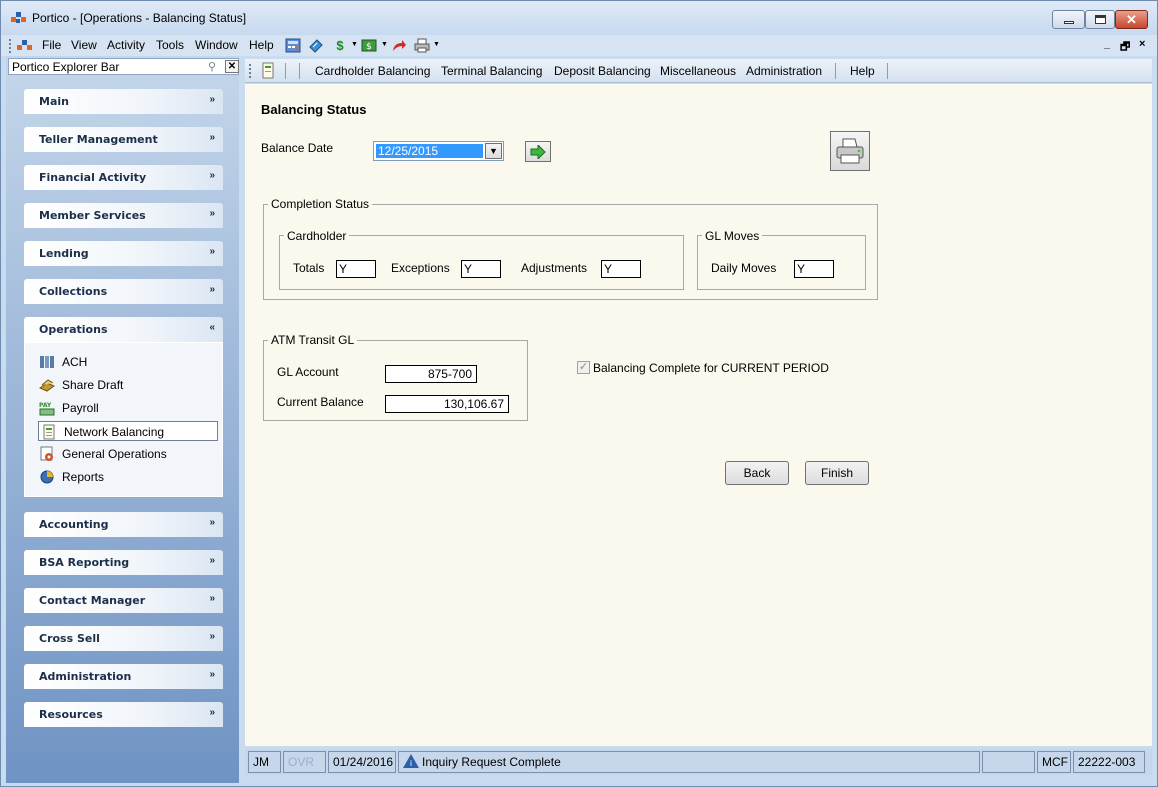  What do you see at coordinates (554, 268) in the screenshot?
I see `adjustments-label: Adjustments` at bounding box center [554, 268].